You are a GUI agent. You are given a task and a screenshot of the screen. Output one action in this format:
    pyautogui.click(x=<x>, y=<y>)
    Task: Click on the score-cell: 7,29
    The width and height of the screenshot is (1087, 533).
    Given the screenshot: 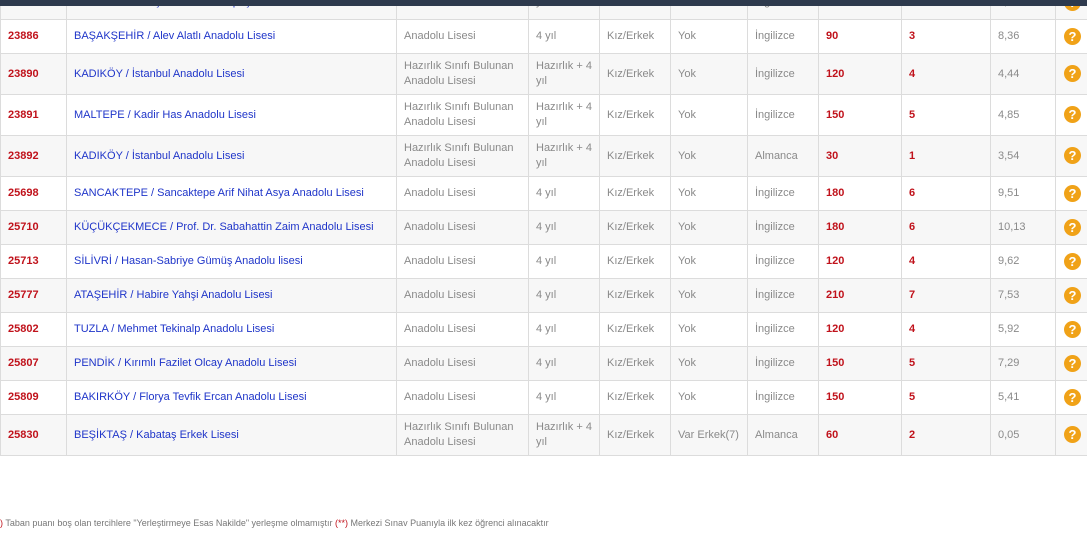 What is the action you would take?
    pyautogui.click(x=1023, y=363)
    